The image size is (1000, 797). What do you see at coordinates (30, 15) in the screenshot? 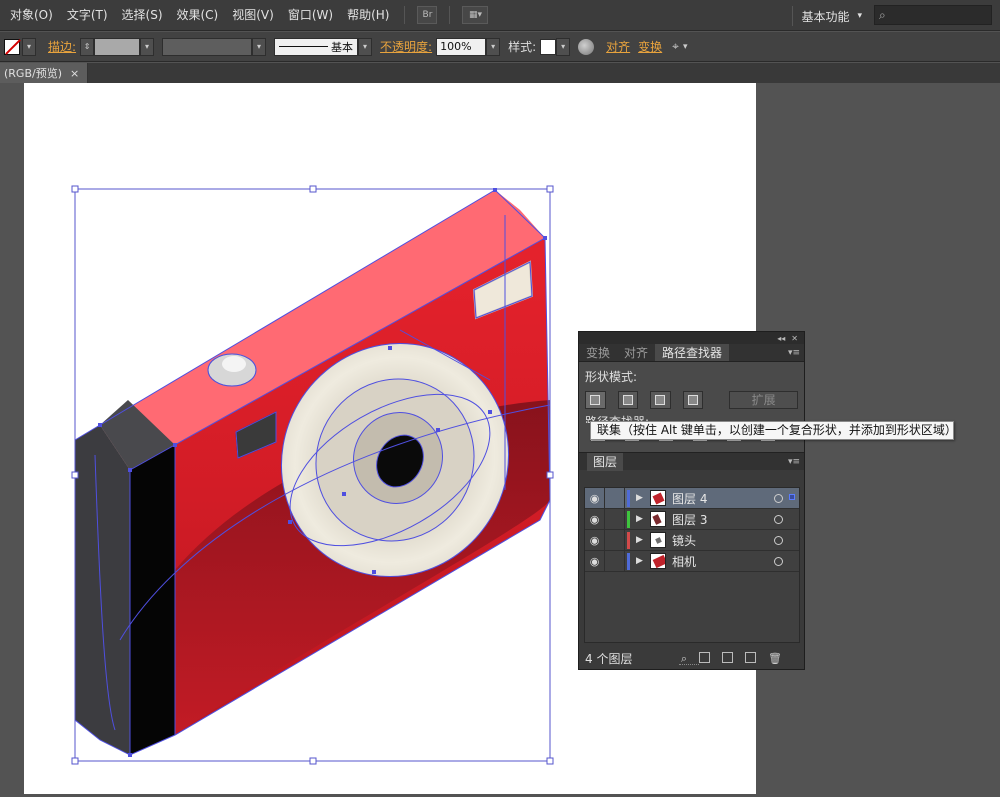
I see `menu-object: 对象(O)` at bounding box center [30, 15].